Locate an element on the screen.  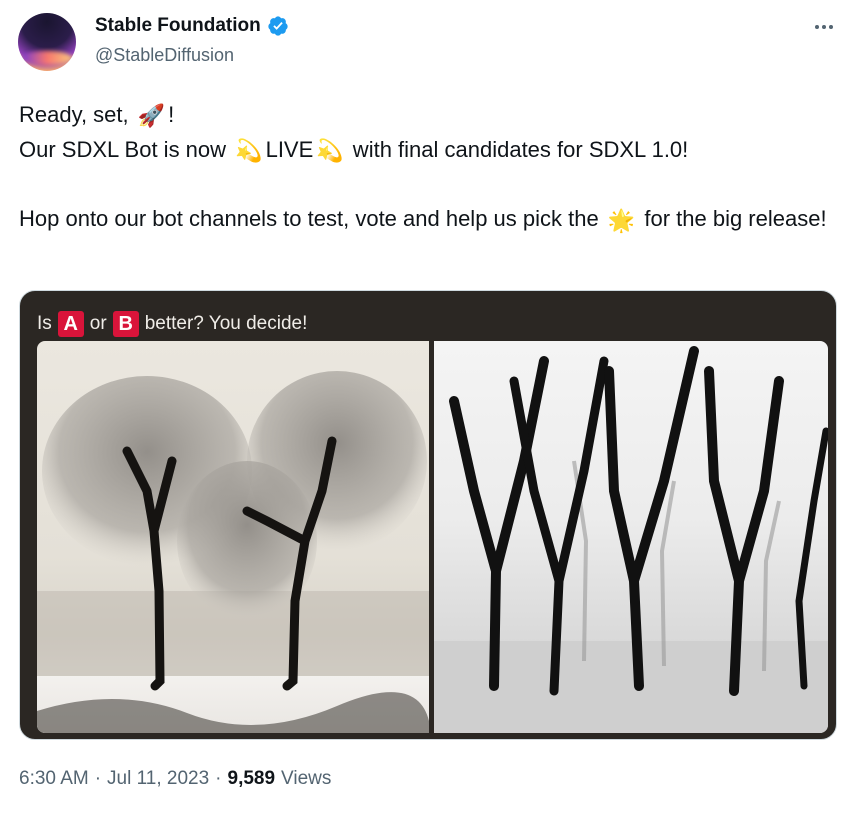
more-options-button is located at coordinates (824, 27).